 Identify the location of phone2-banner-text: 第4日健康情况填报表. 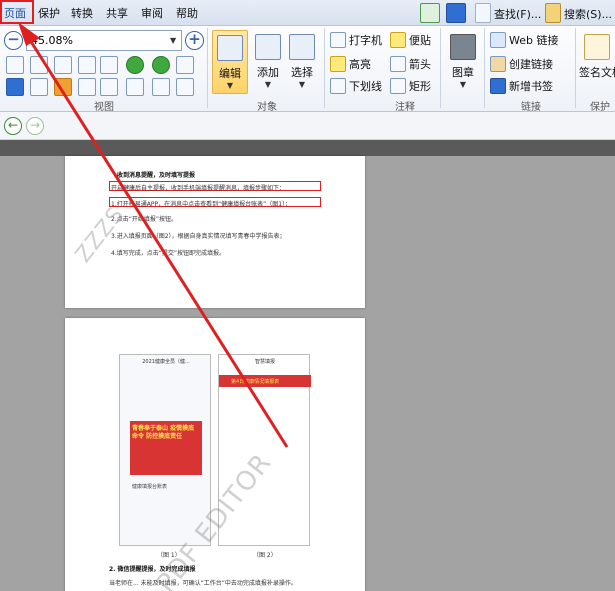
(255, 382).